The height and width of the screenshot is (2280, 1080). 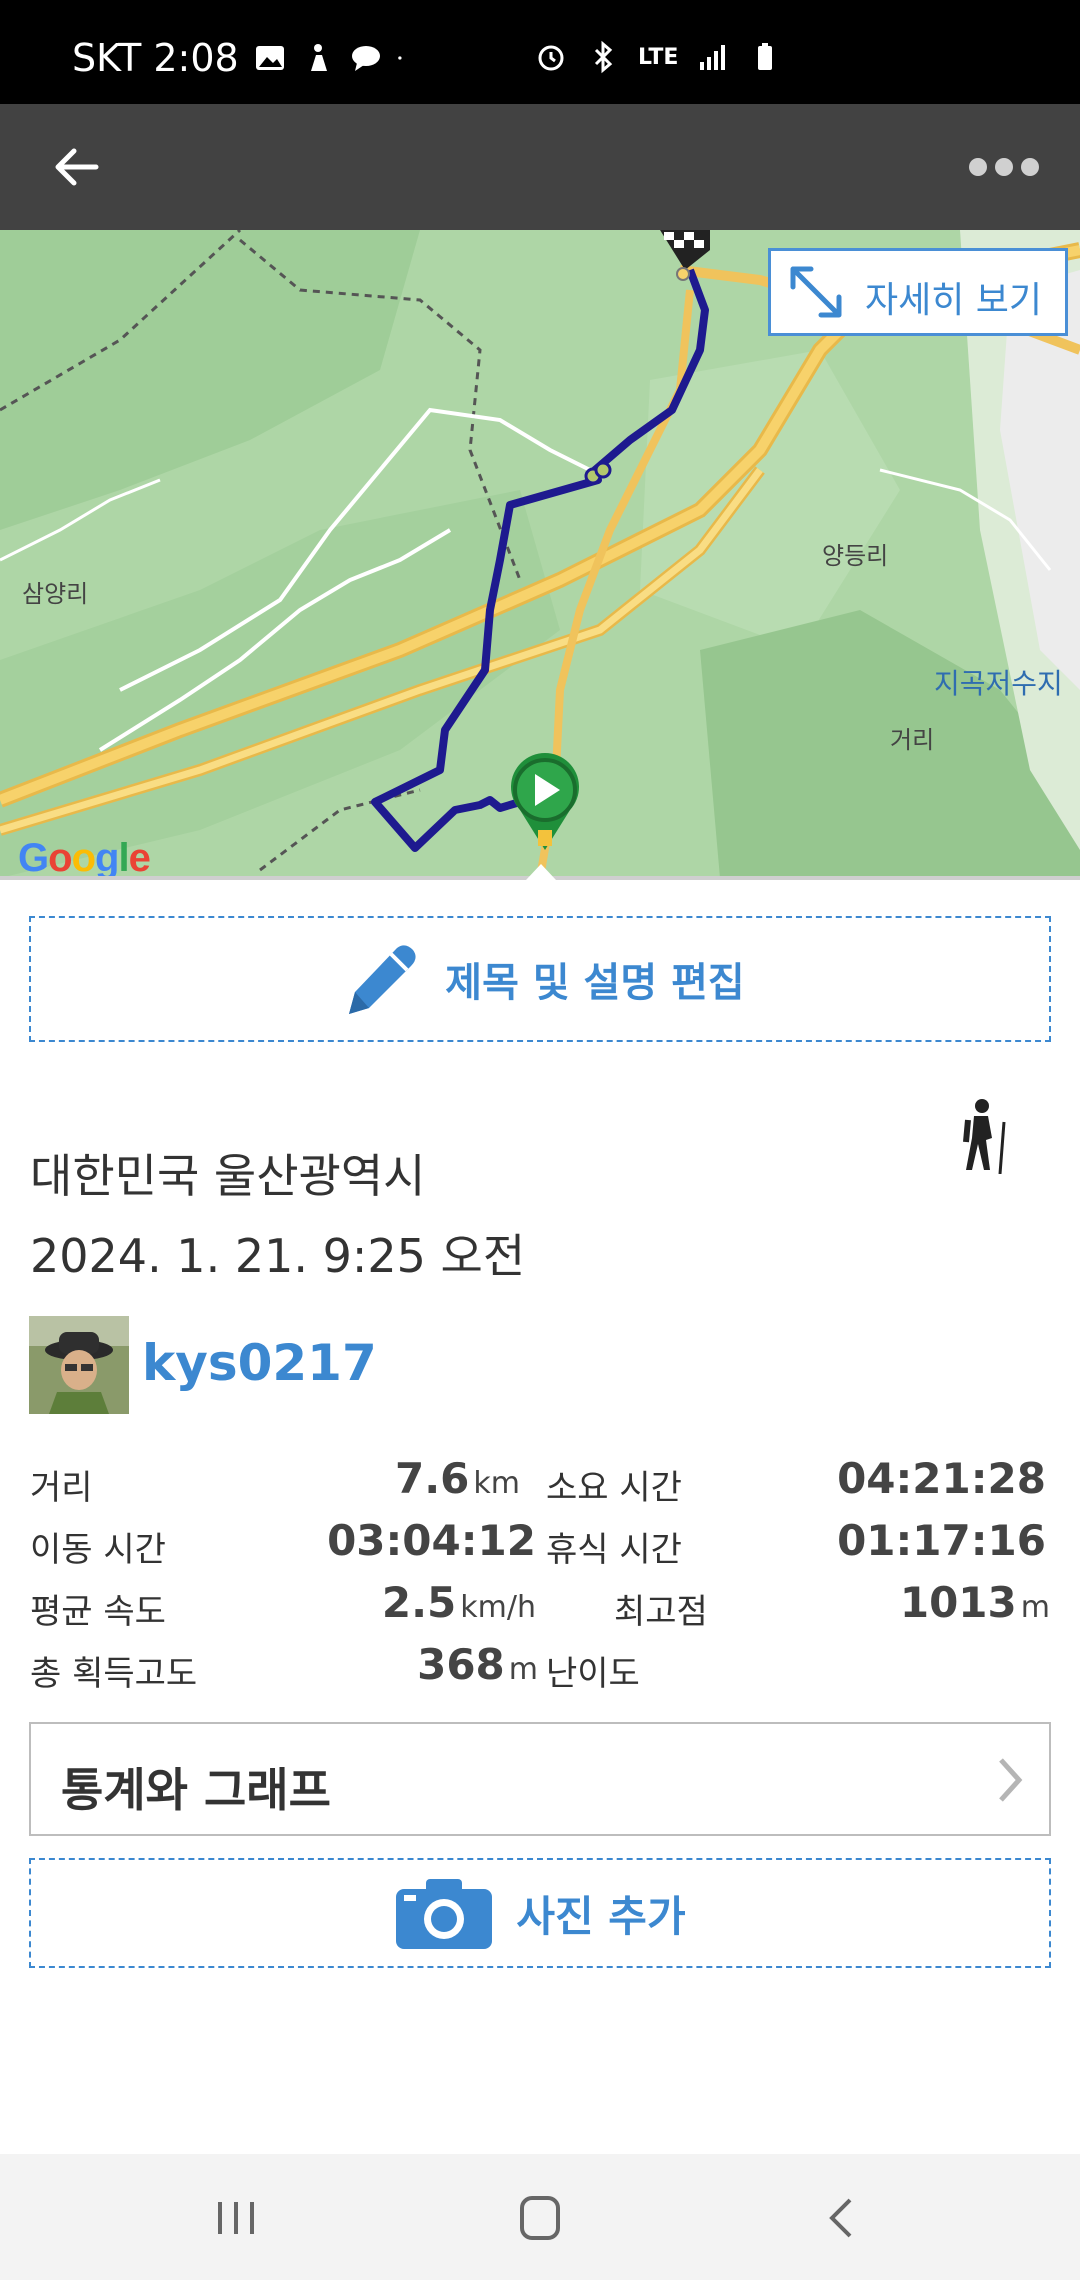 What do you see at coordinates (431, 1540) in the screenshot?
I see `moving-time-value: 03:04:12` at bounding box center [431, 1540].